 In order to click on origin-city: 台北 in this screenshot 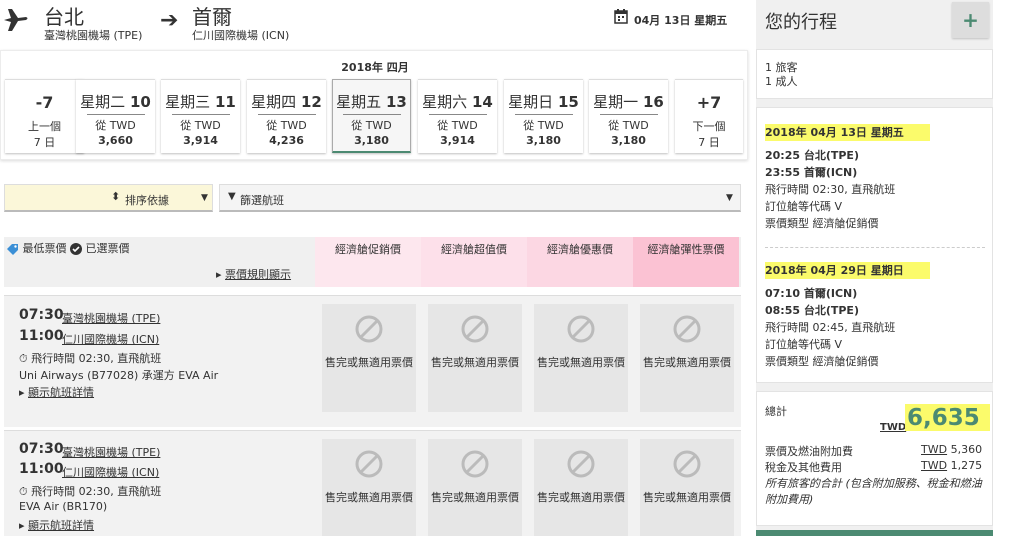, I will do `click(64, 17)`.